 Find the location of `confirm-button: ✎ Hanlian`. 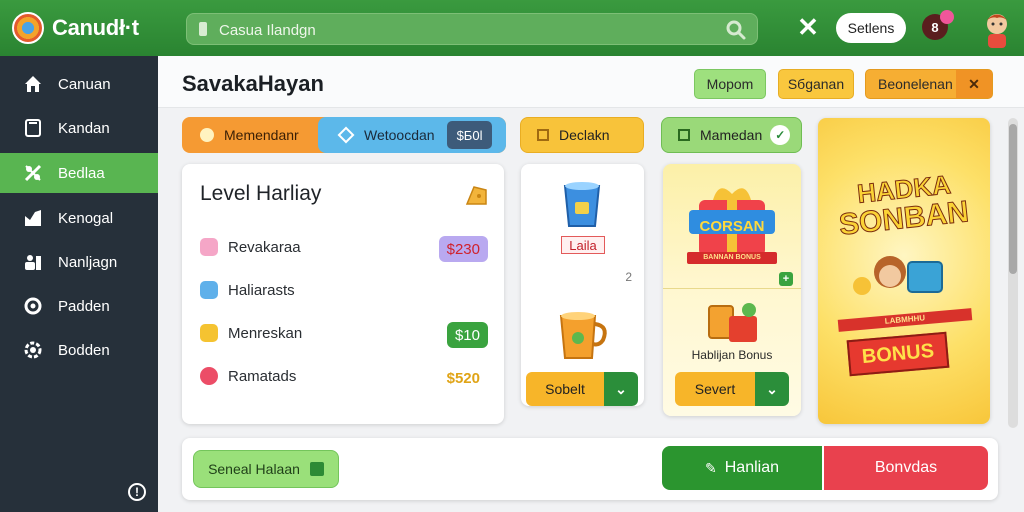

confirm-button: ✎ Hanlian is located at coordinates (742, 468).